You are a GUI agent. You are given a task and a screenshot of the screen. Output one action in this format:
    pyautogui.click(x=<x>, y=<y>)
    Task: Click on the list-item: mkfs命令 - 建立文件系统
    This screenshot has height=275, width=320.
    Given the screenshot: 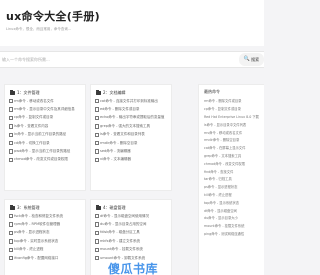 What is the action you would take?
    pyautogui.click(x=131, y=241)
    